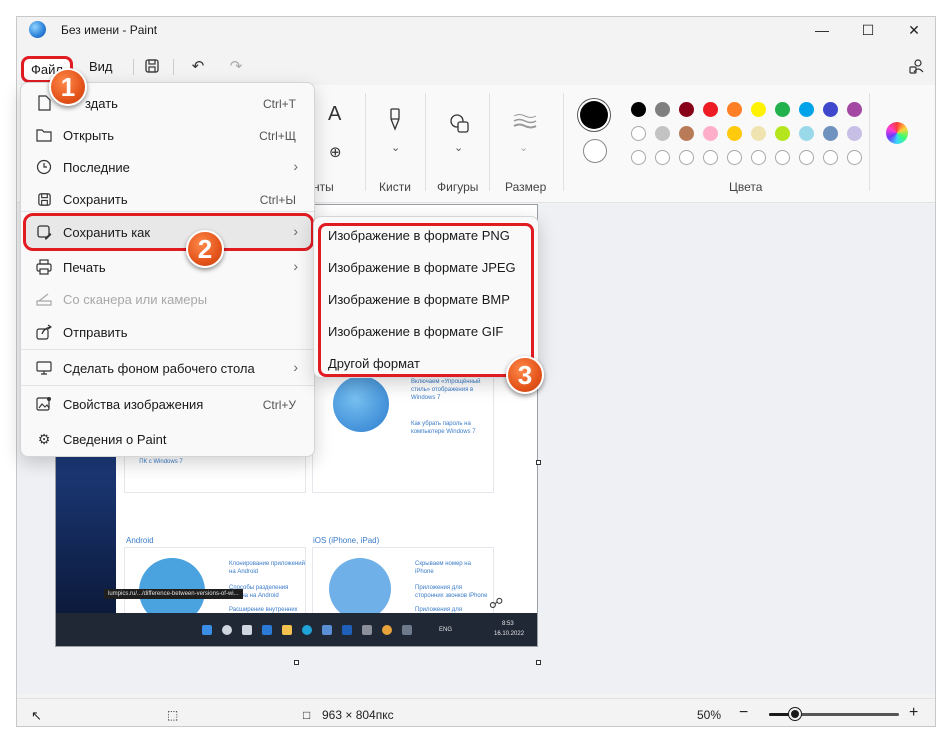 Image resolution: width=952 pixels, height=743 pixels. Describe the element at coordinates (595, 151) in the screenshot. I see `secondary-color-swatch` at that location.